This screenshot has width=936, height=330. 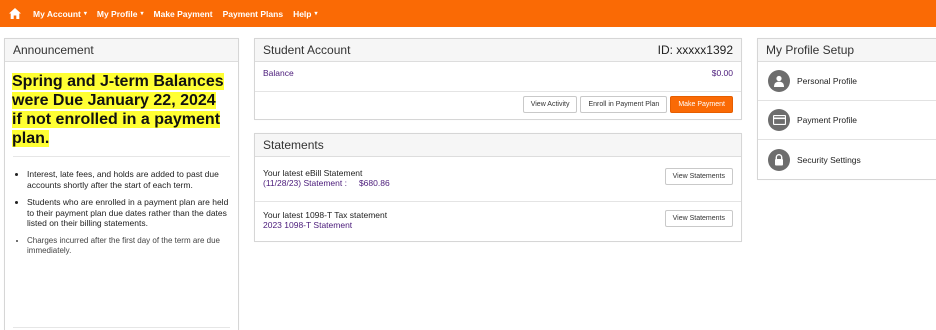 I want to click on person-icon, so click(x=779, y=81).